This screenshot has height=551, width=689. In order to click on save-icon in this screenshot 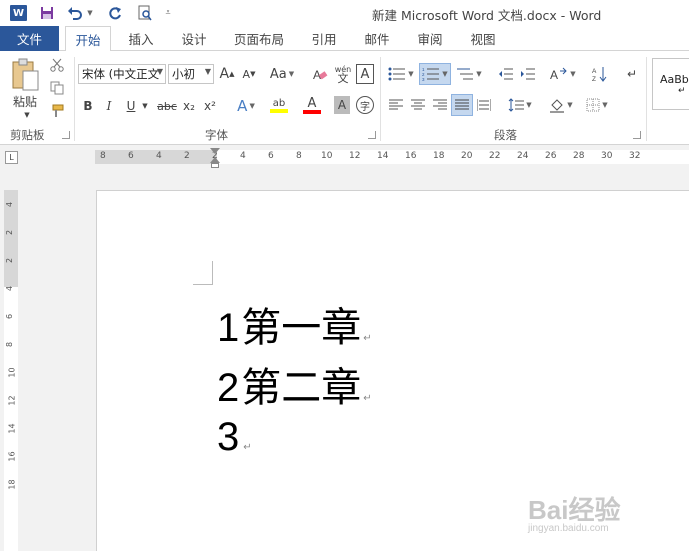, I will do `click(47, 13)`.